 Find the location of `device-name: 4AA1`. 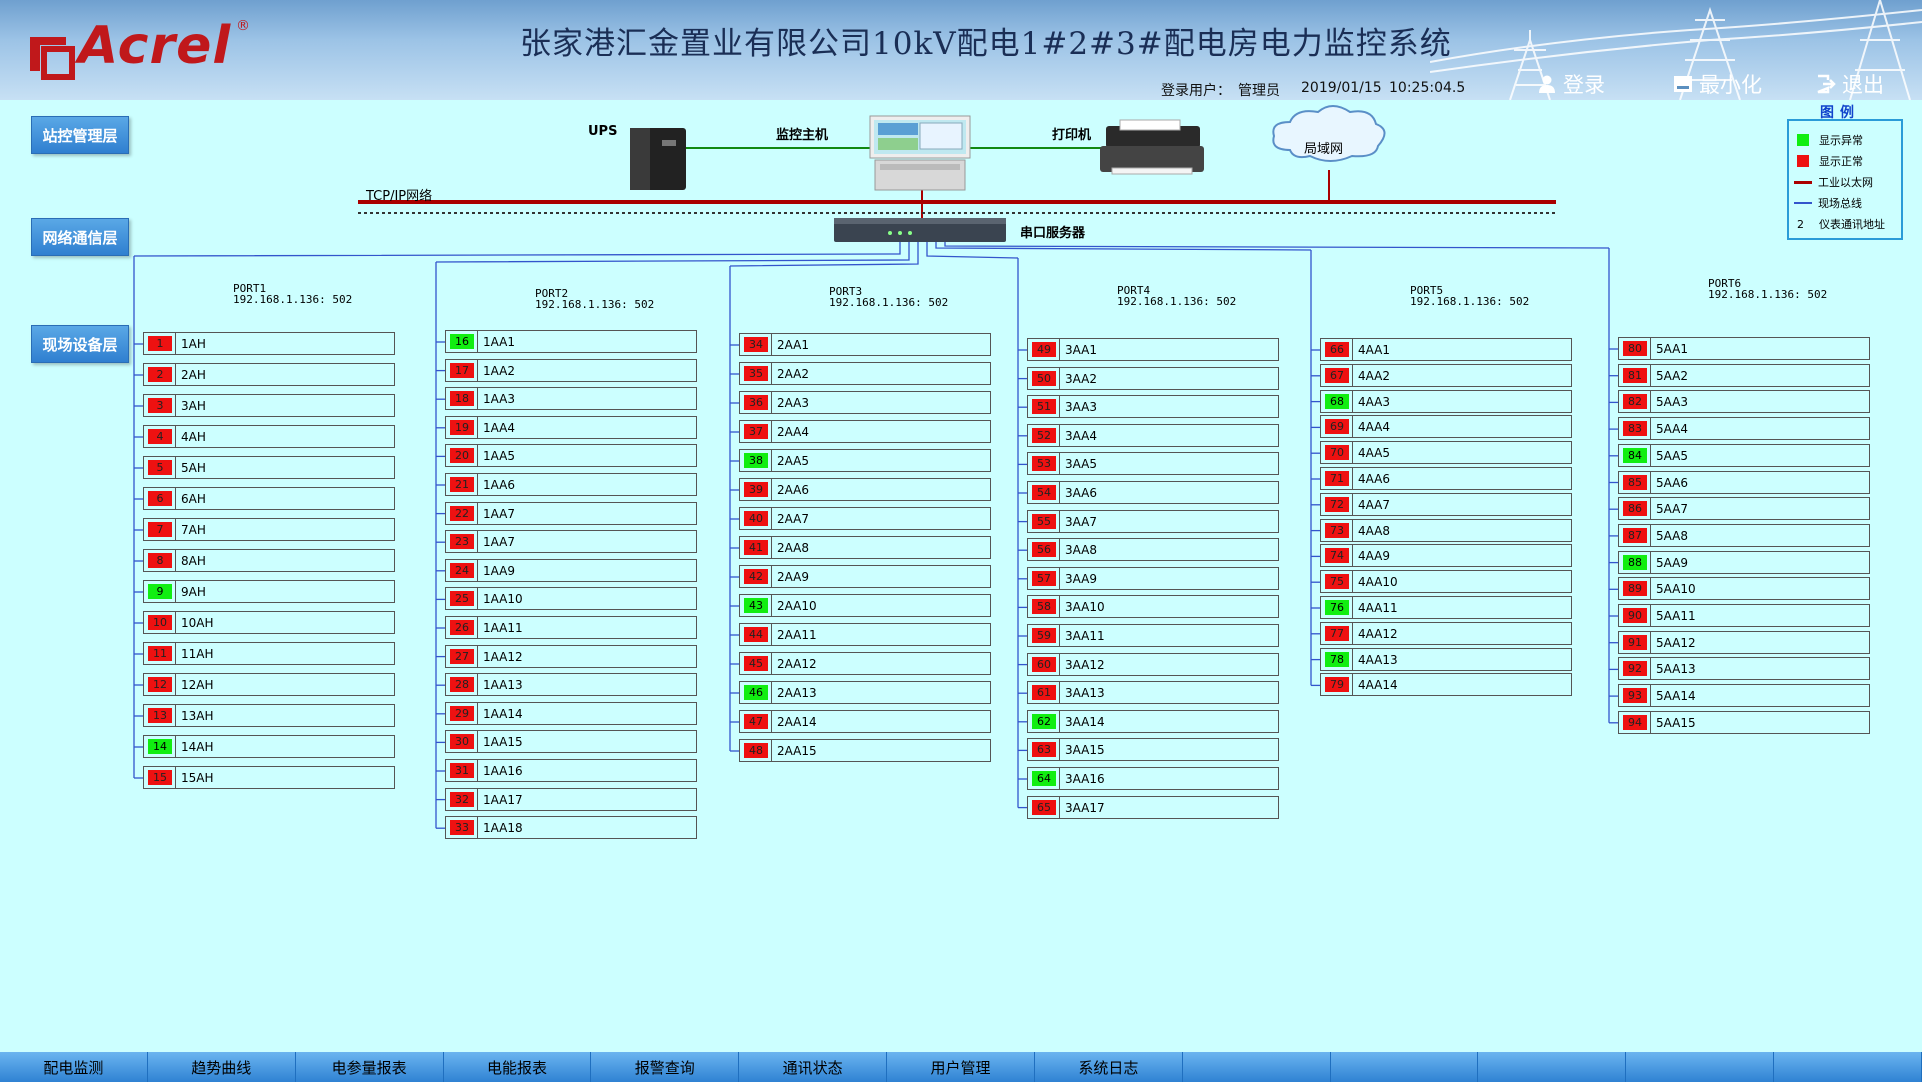

device-name: 4AA1 is located at coordinates (1374, 350).